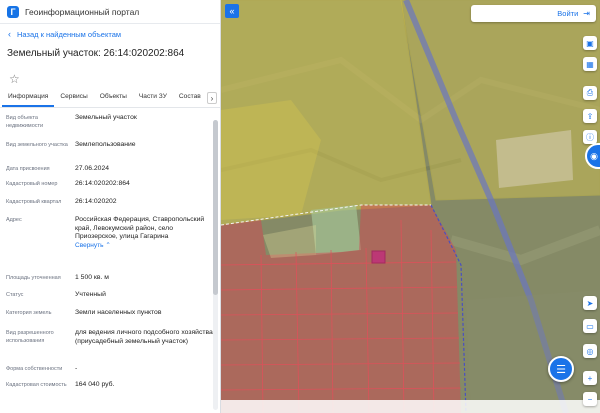  I want to click on selected-parcel, so click(378, 257).